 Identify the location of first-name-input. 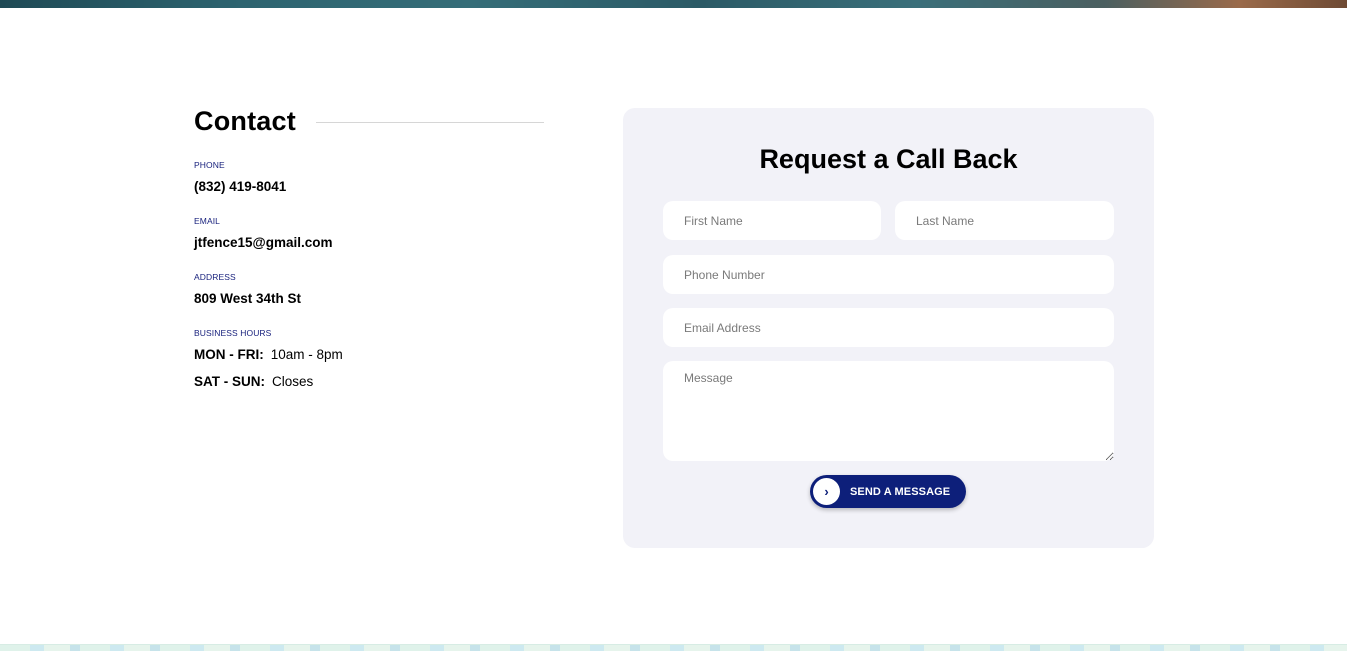
(772, 220).